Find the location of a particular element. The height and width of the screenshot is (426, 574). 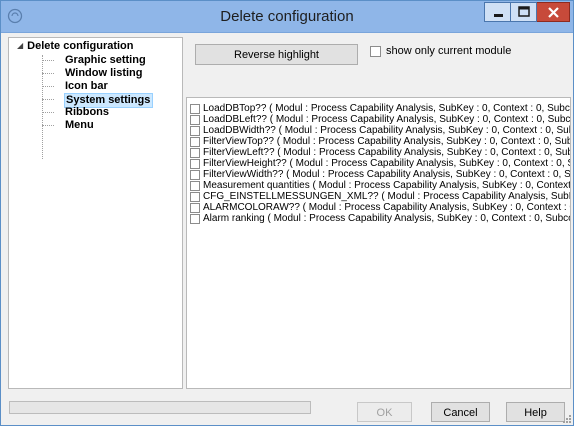

collapse-arrow-icon: ◢ is located at coordinates (20, 45).